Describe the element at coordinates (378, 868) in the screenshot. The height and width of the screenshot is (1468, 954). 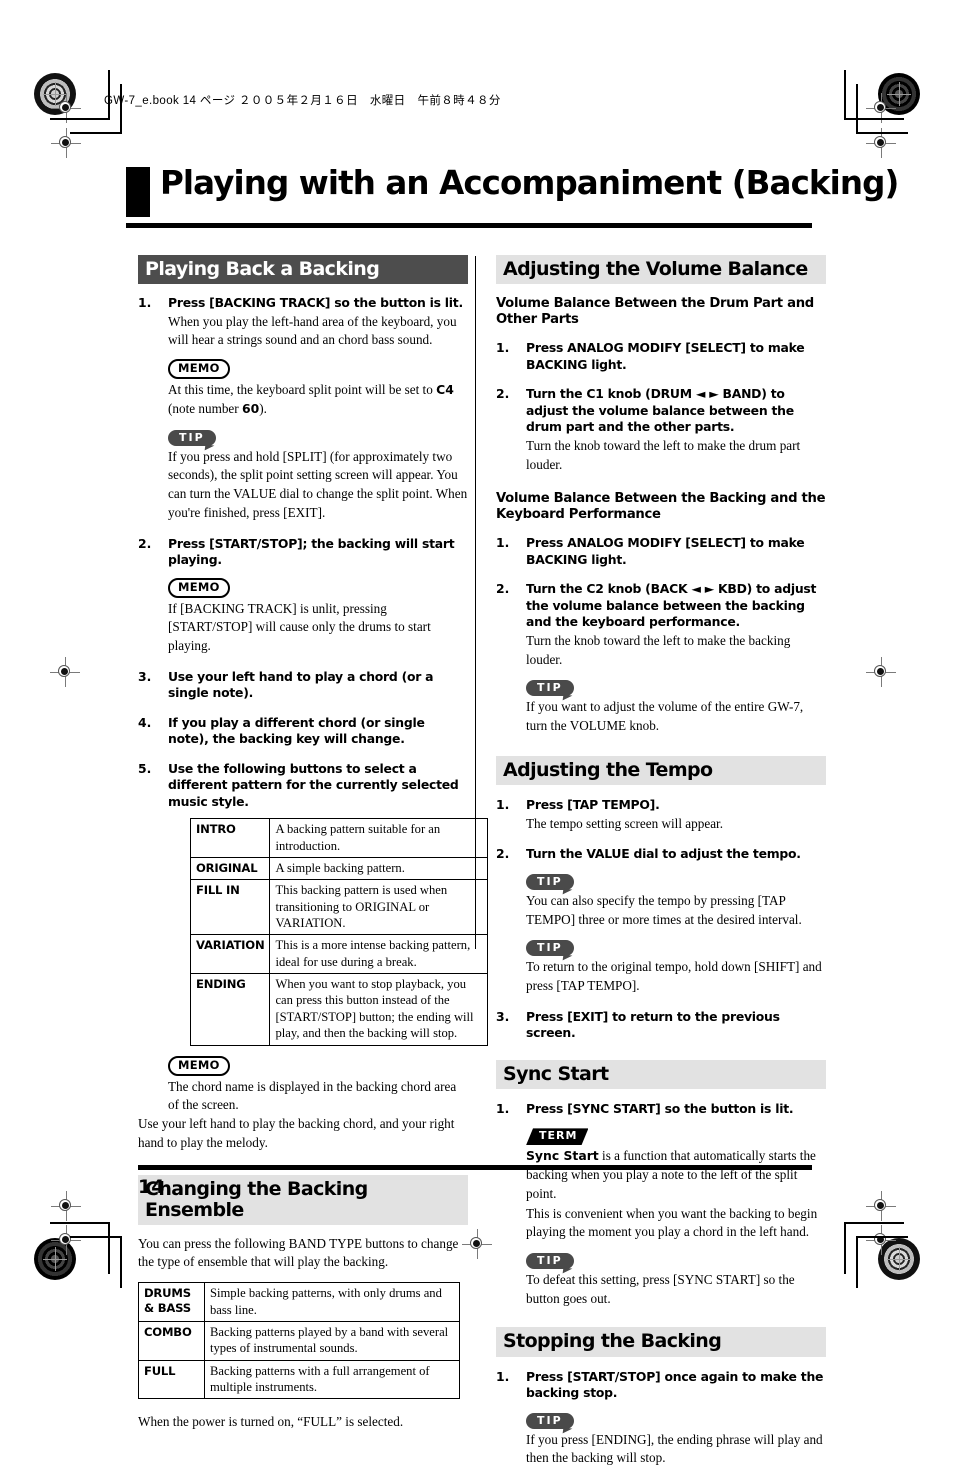
I see `pattern-desc: A simple backing pattern.` at that location.